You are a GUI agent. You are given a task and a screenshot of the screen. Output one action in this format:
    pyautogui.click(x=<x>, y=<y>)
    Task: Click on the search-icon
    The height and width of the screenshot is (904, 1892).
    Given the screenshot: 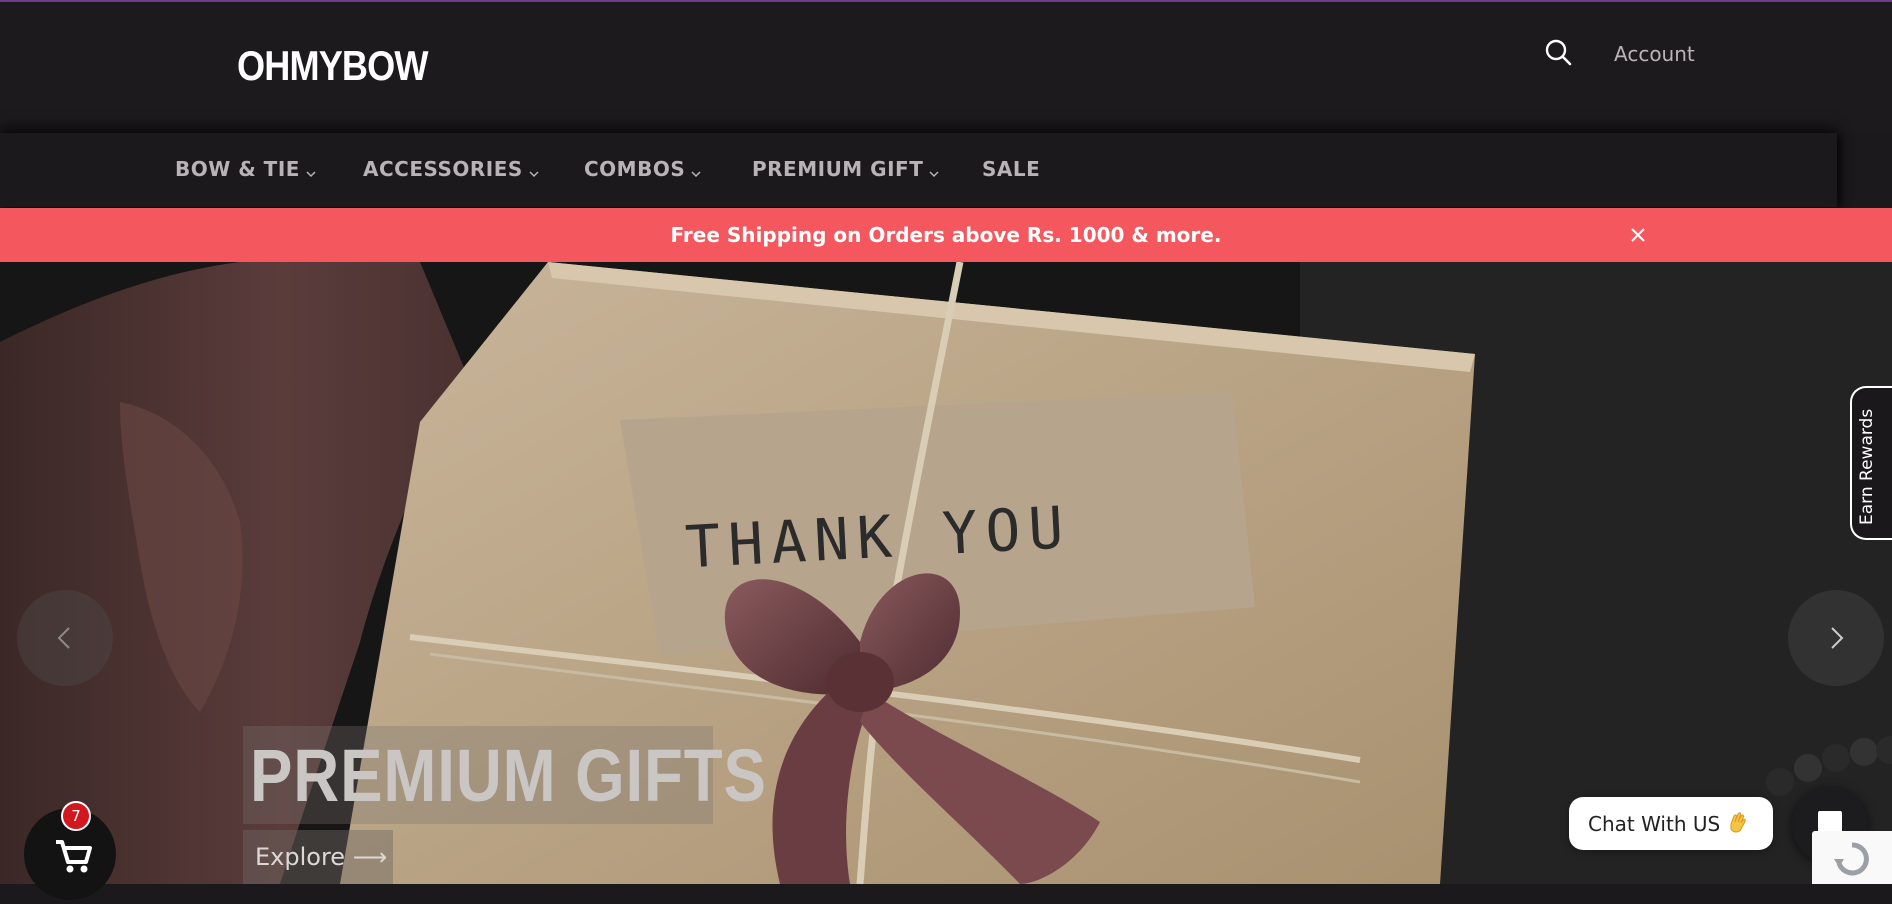 What is the action you would take?
    pyautogui.click(x=1559, y=53)
    